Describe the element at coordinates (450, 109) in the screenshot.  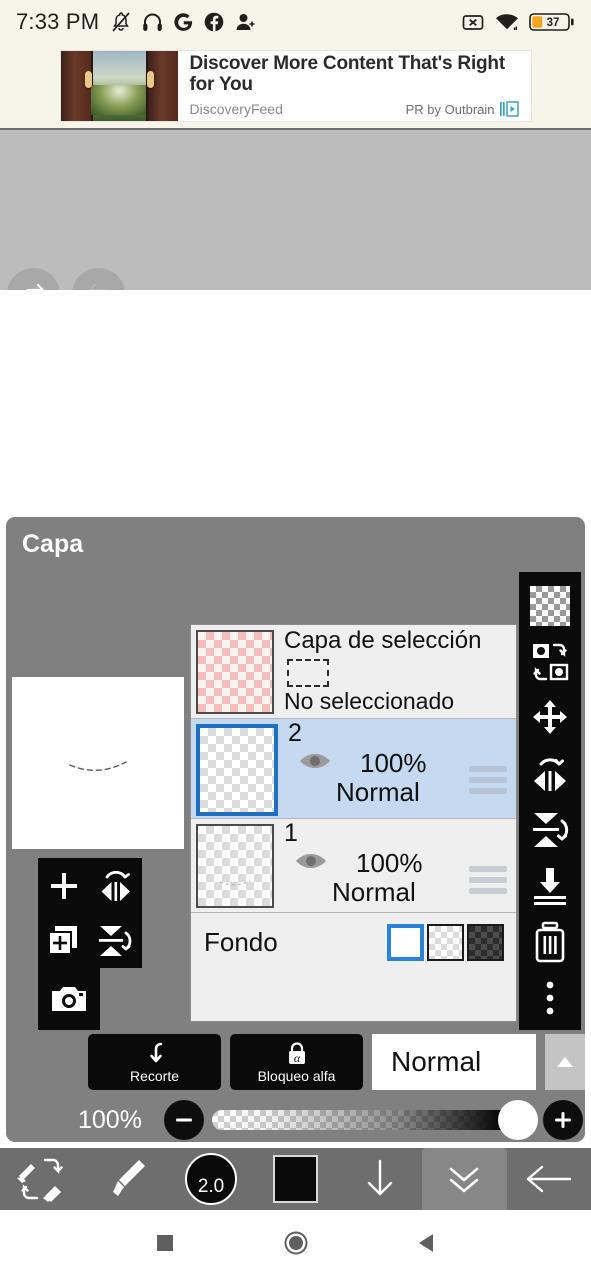
I see `ad-attribution-label: PR by Outbrain` at that location.